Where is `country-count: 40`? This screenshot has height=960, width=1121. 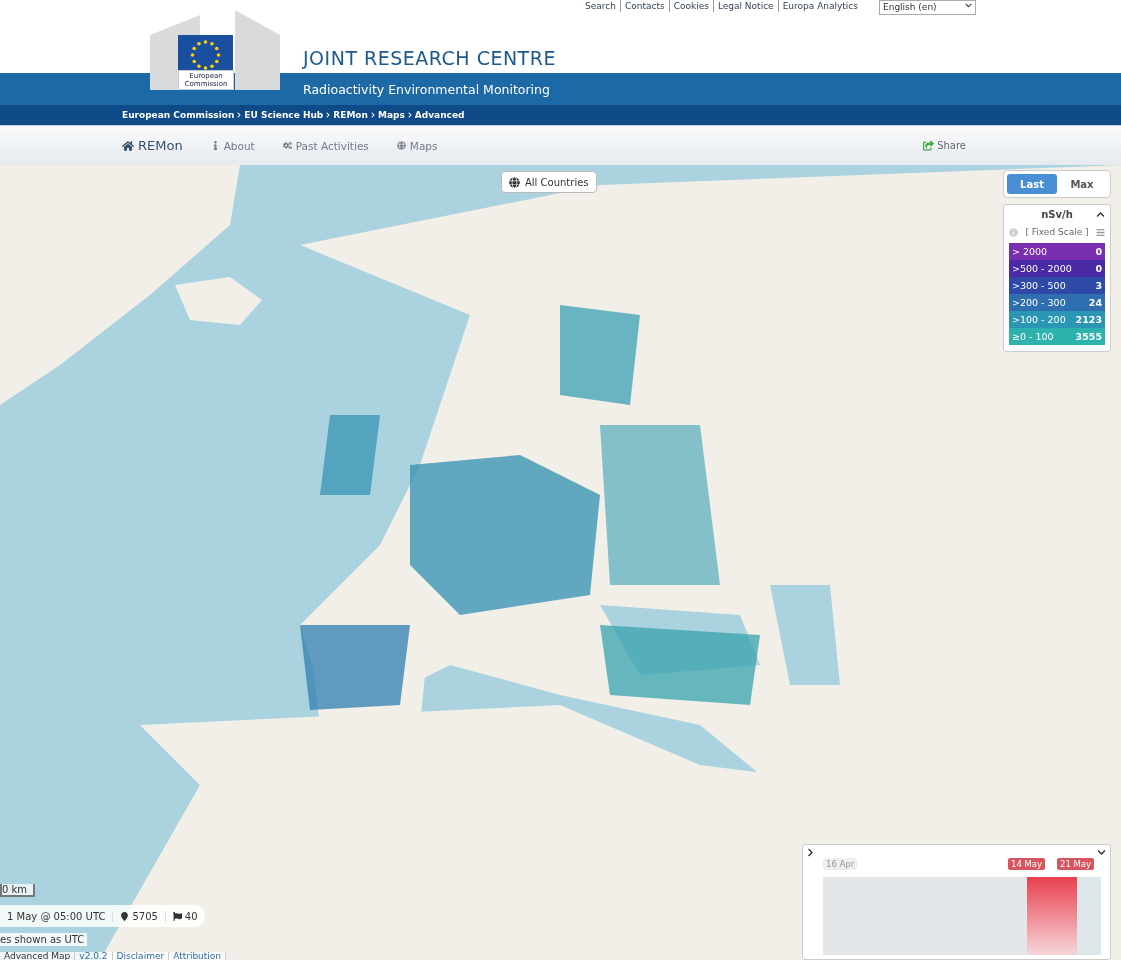 country-count: 40 is located at coordinates (185, 916).